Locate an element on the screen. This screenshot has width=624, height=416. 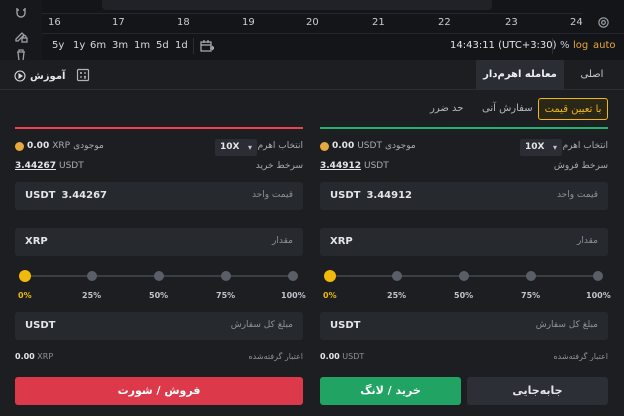
buy-accent-line is located at coordinates (464, 128).